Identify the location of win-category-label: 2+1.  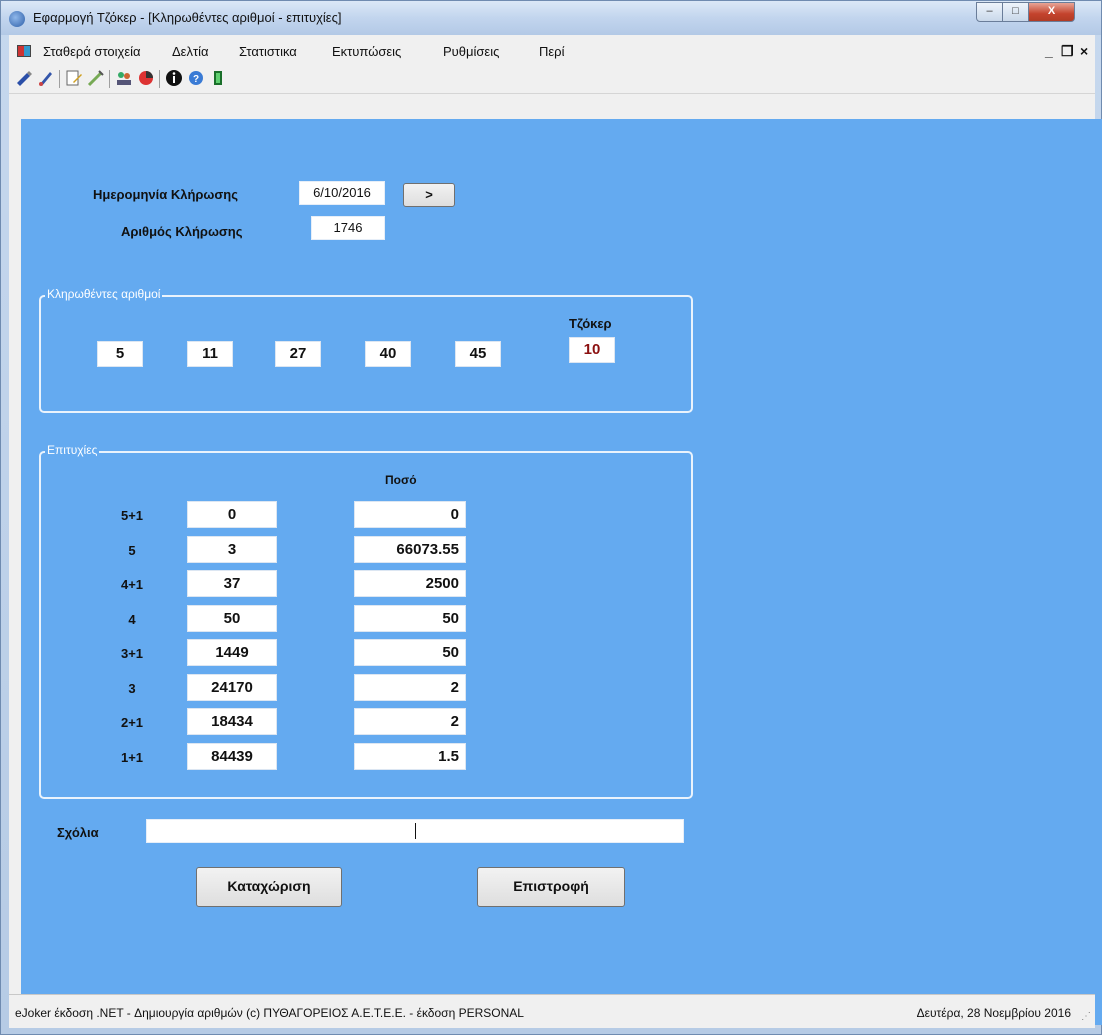
(132, 722).